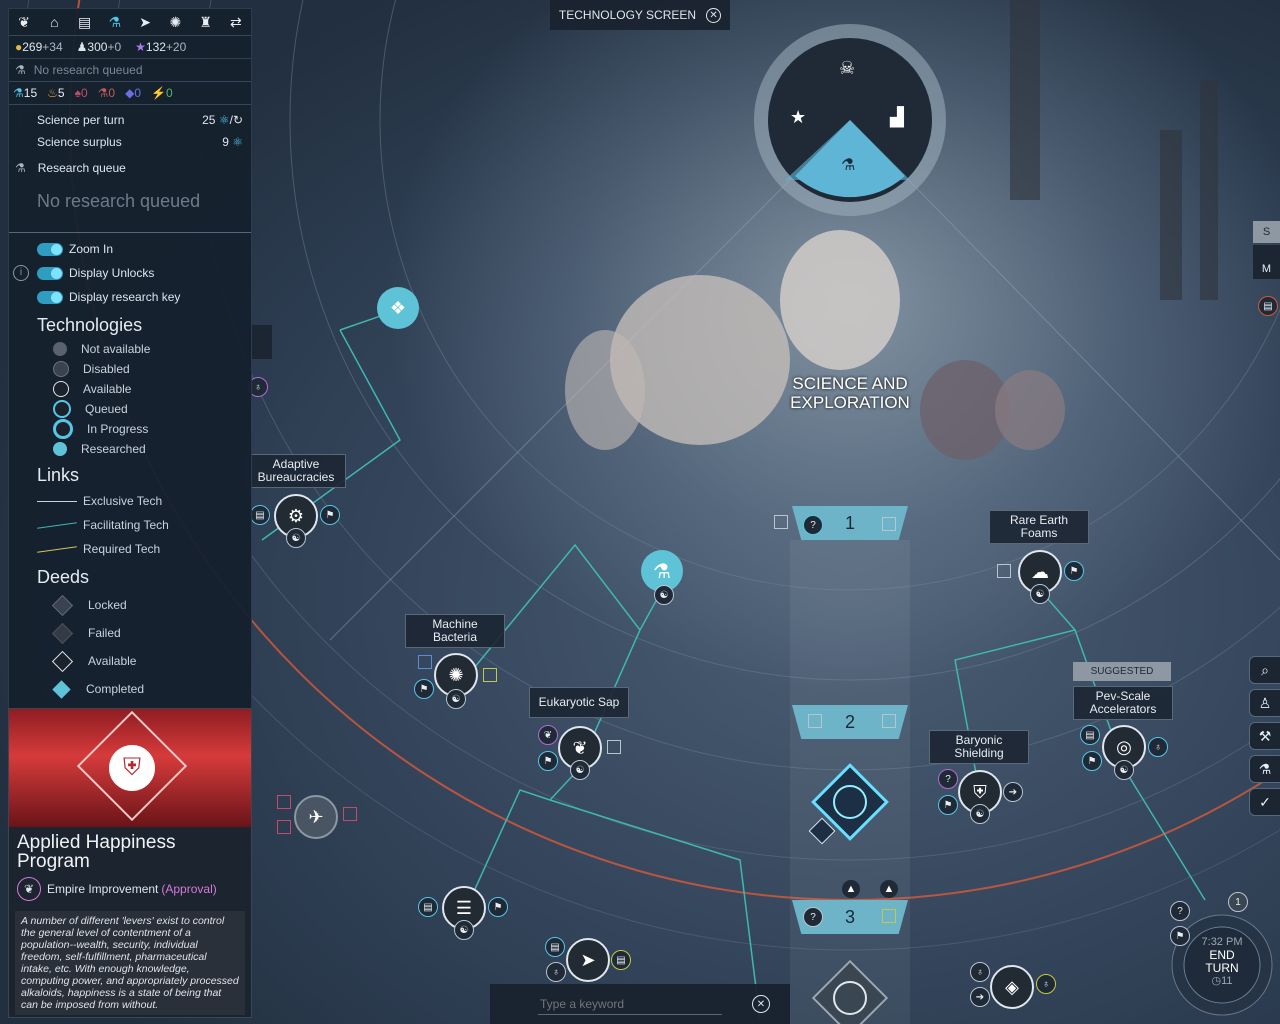 The height and width of the screenshot is (1024, 1280). Describe the element at coordinates (1180, 911) in the screenshot. I see `queue-question-icon: ?` at that location.